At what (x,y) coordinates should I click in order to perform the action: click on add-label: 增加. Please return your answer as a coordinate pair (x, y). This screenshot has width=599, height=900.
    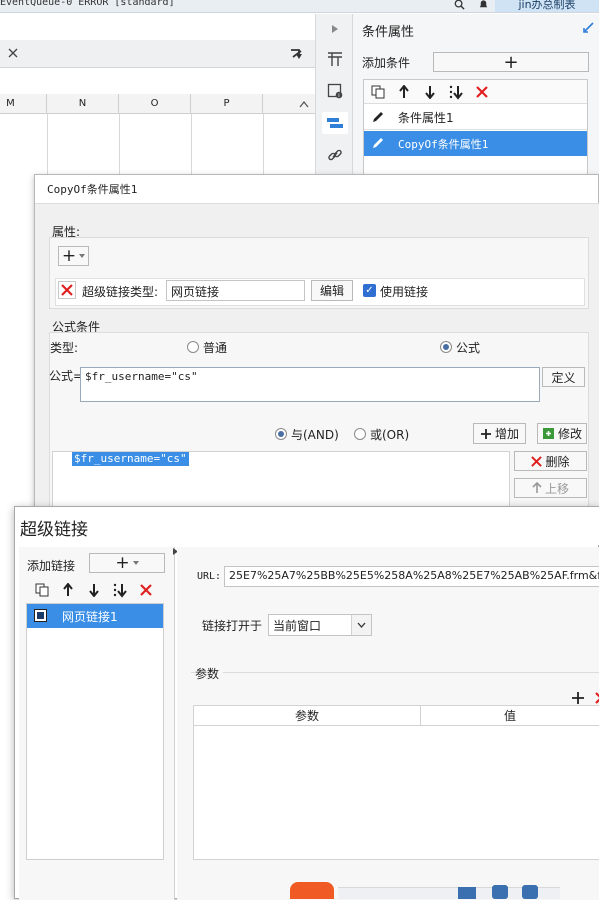
    Looking at the image, I should click on (506, 434).